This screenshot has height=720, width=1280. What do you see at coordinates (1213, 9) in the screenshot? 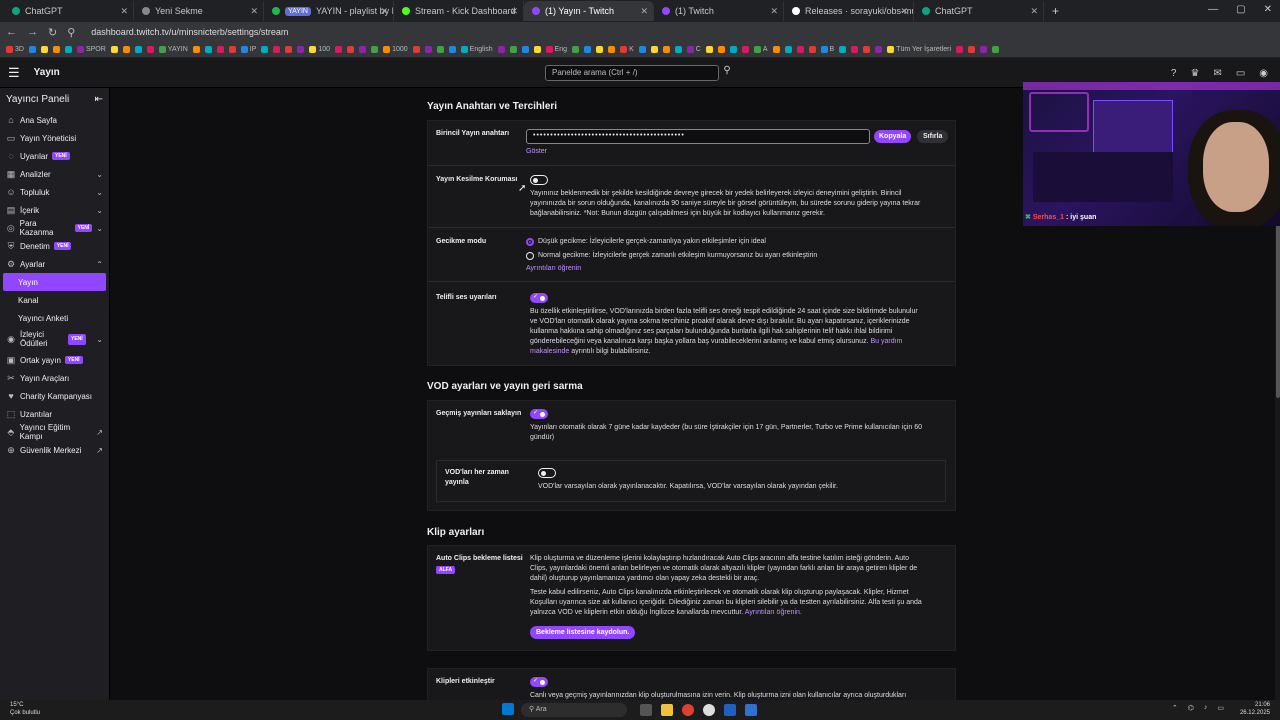
I see `minimize-icon: —` at bounding box center [1213, 9].